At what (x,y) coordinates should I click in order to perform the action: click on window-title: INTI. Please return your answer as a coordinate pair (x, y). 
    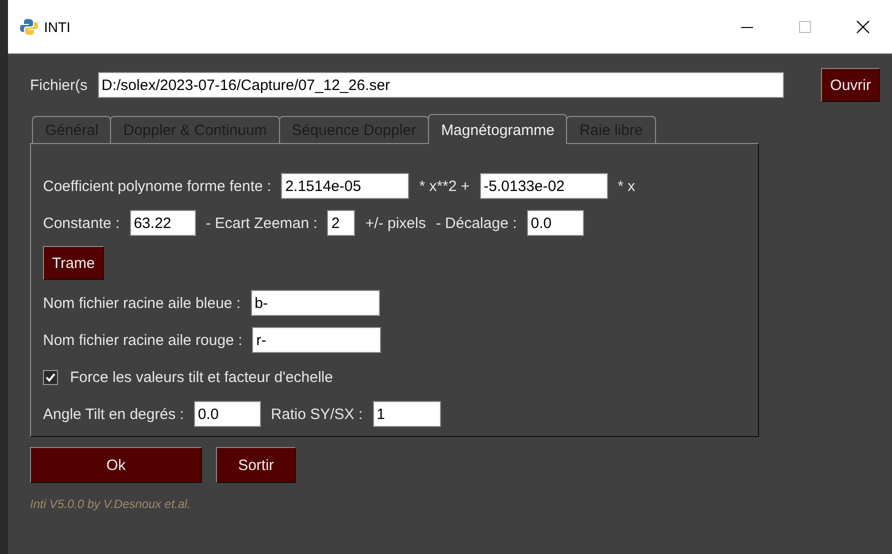
    Looking at the image, I should click on (58, 26).